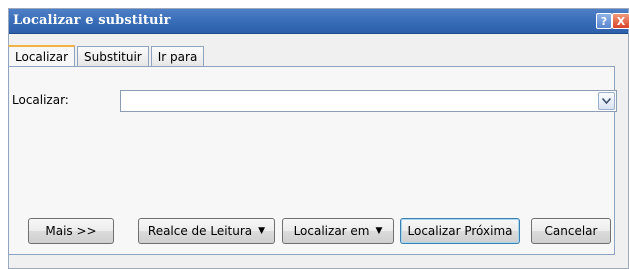 This screenshot has width=629, height=269. I want to click on find-in-button: Localizar em ▼, so click(338, 231).